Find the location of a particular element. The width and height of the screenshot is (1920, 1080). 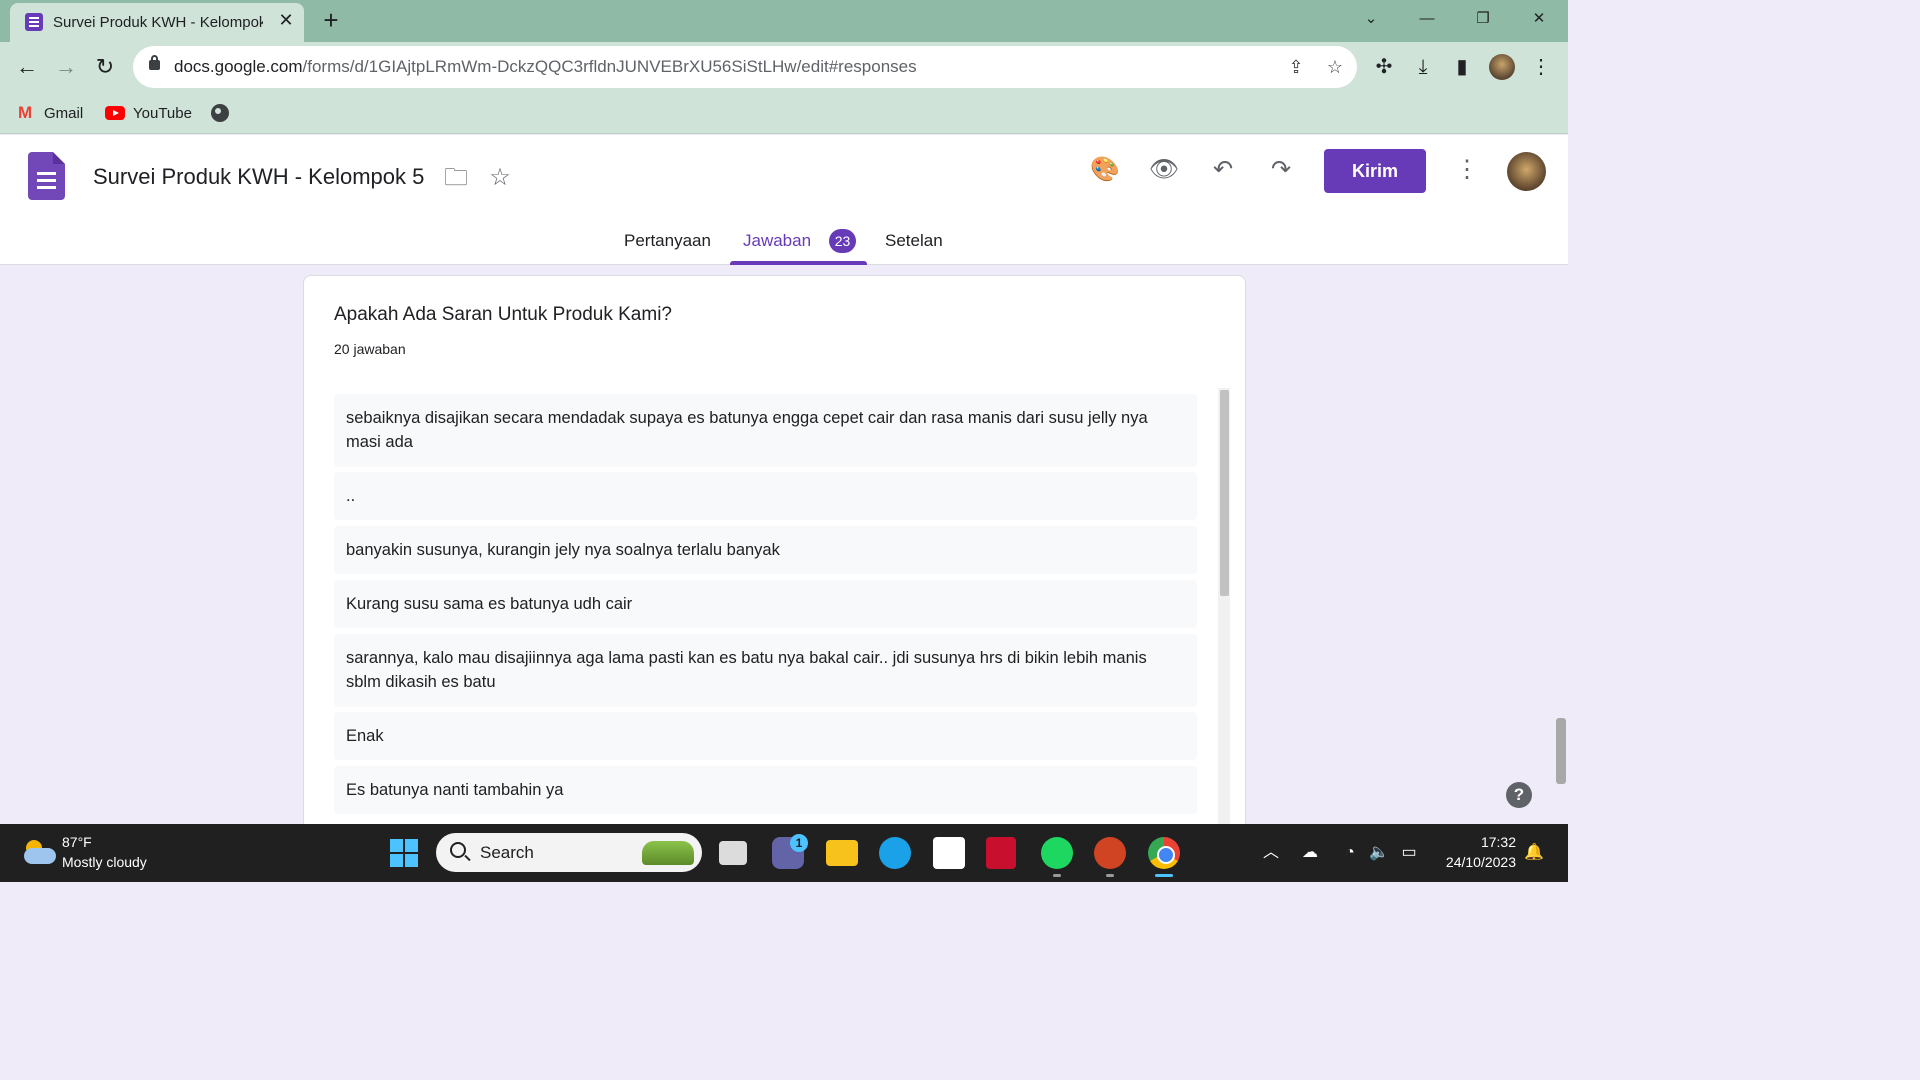

search-icon is located at coordinates (458, 850).